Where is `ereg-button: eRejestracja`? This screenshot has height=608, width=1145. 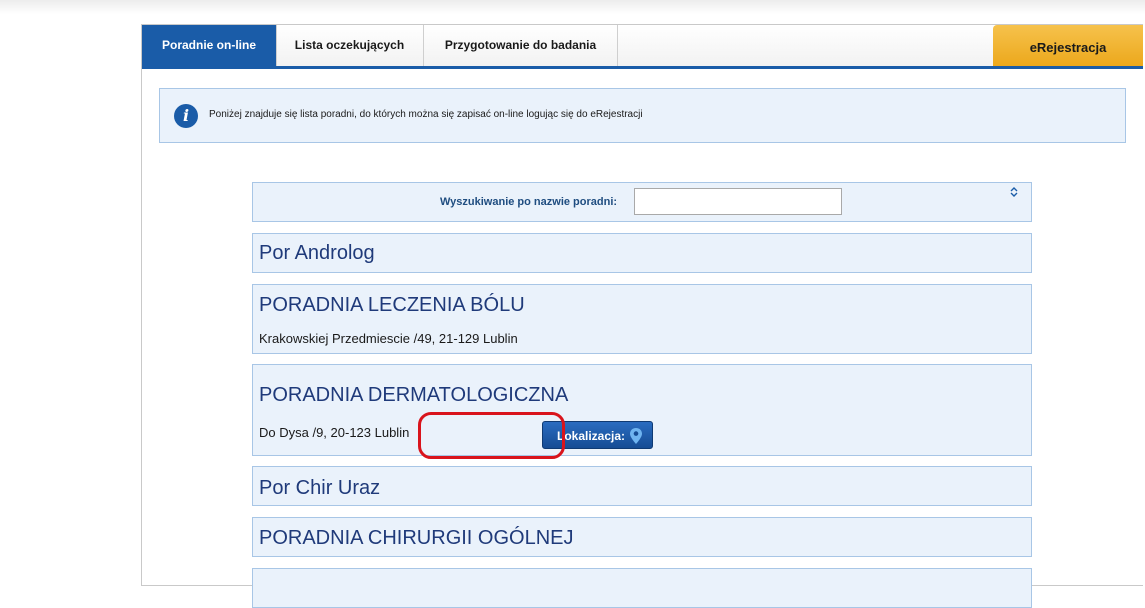 ereg-button: eRejestracja is located at coordinates (1068, 45).